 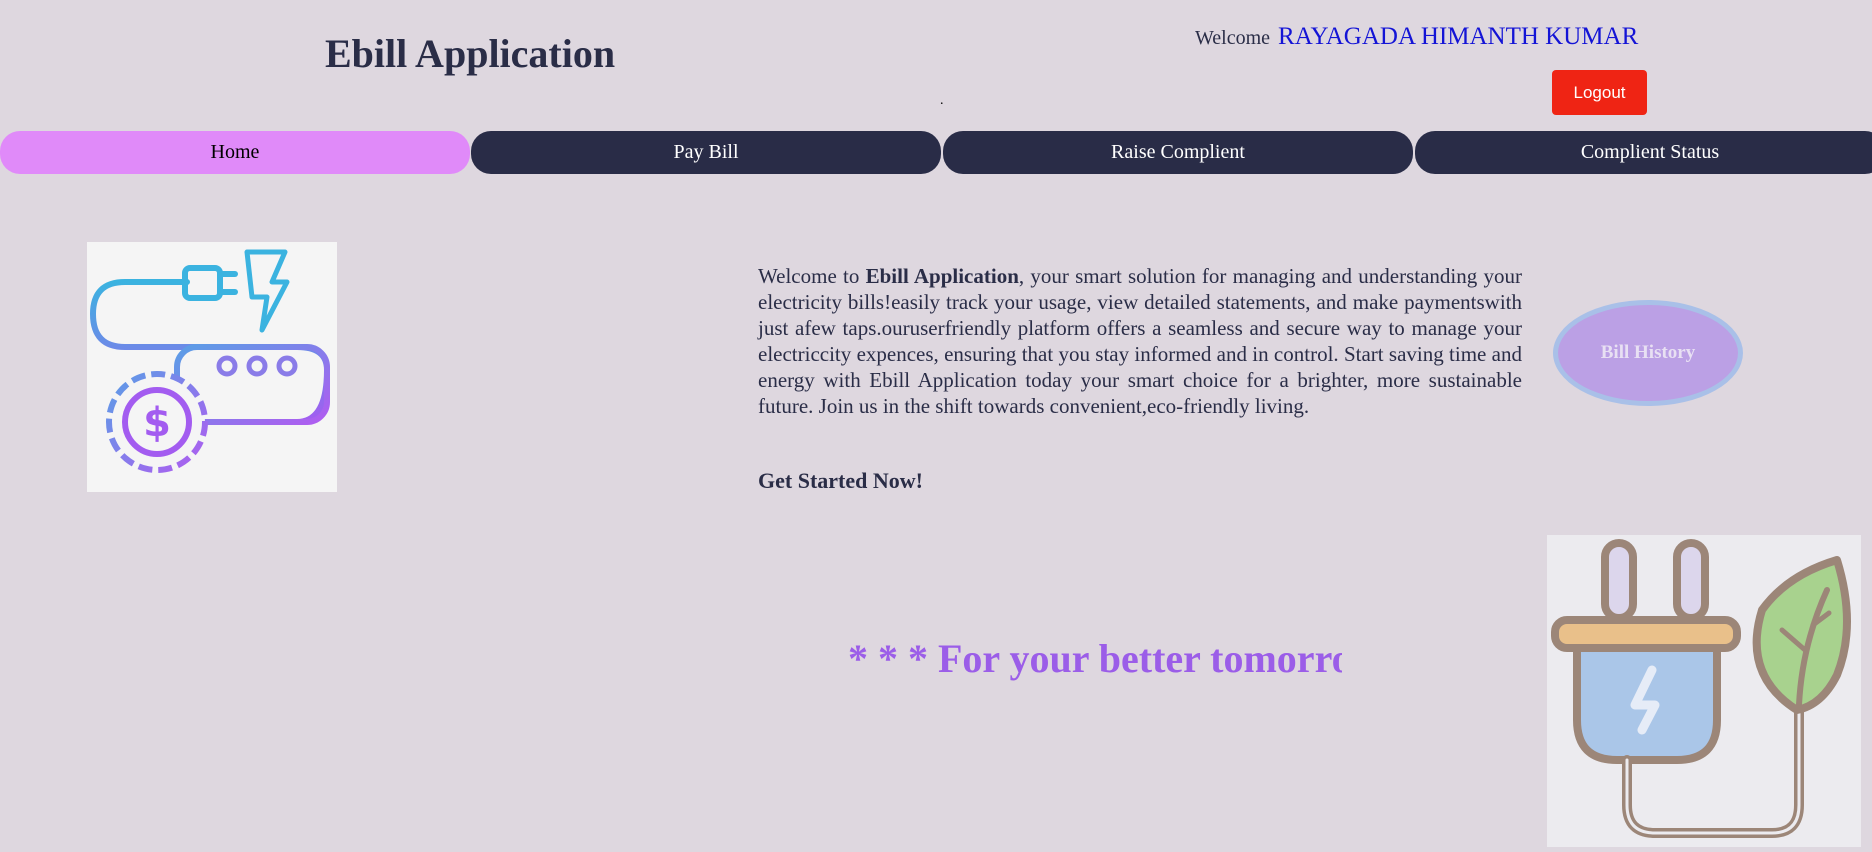 What do you see at coordinates (1233, 38) in the screenshot?
I see `welcome-label: Welcome` at bounding box center [1233, 38].